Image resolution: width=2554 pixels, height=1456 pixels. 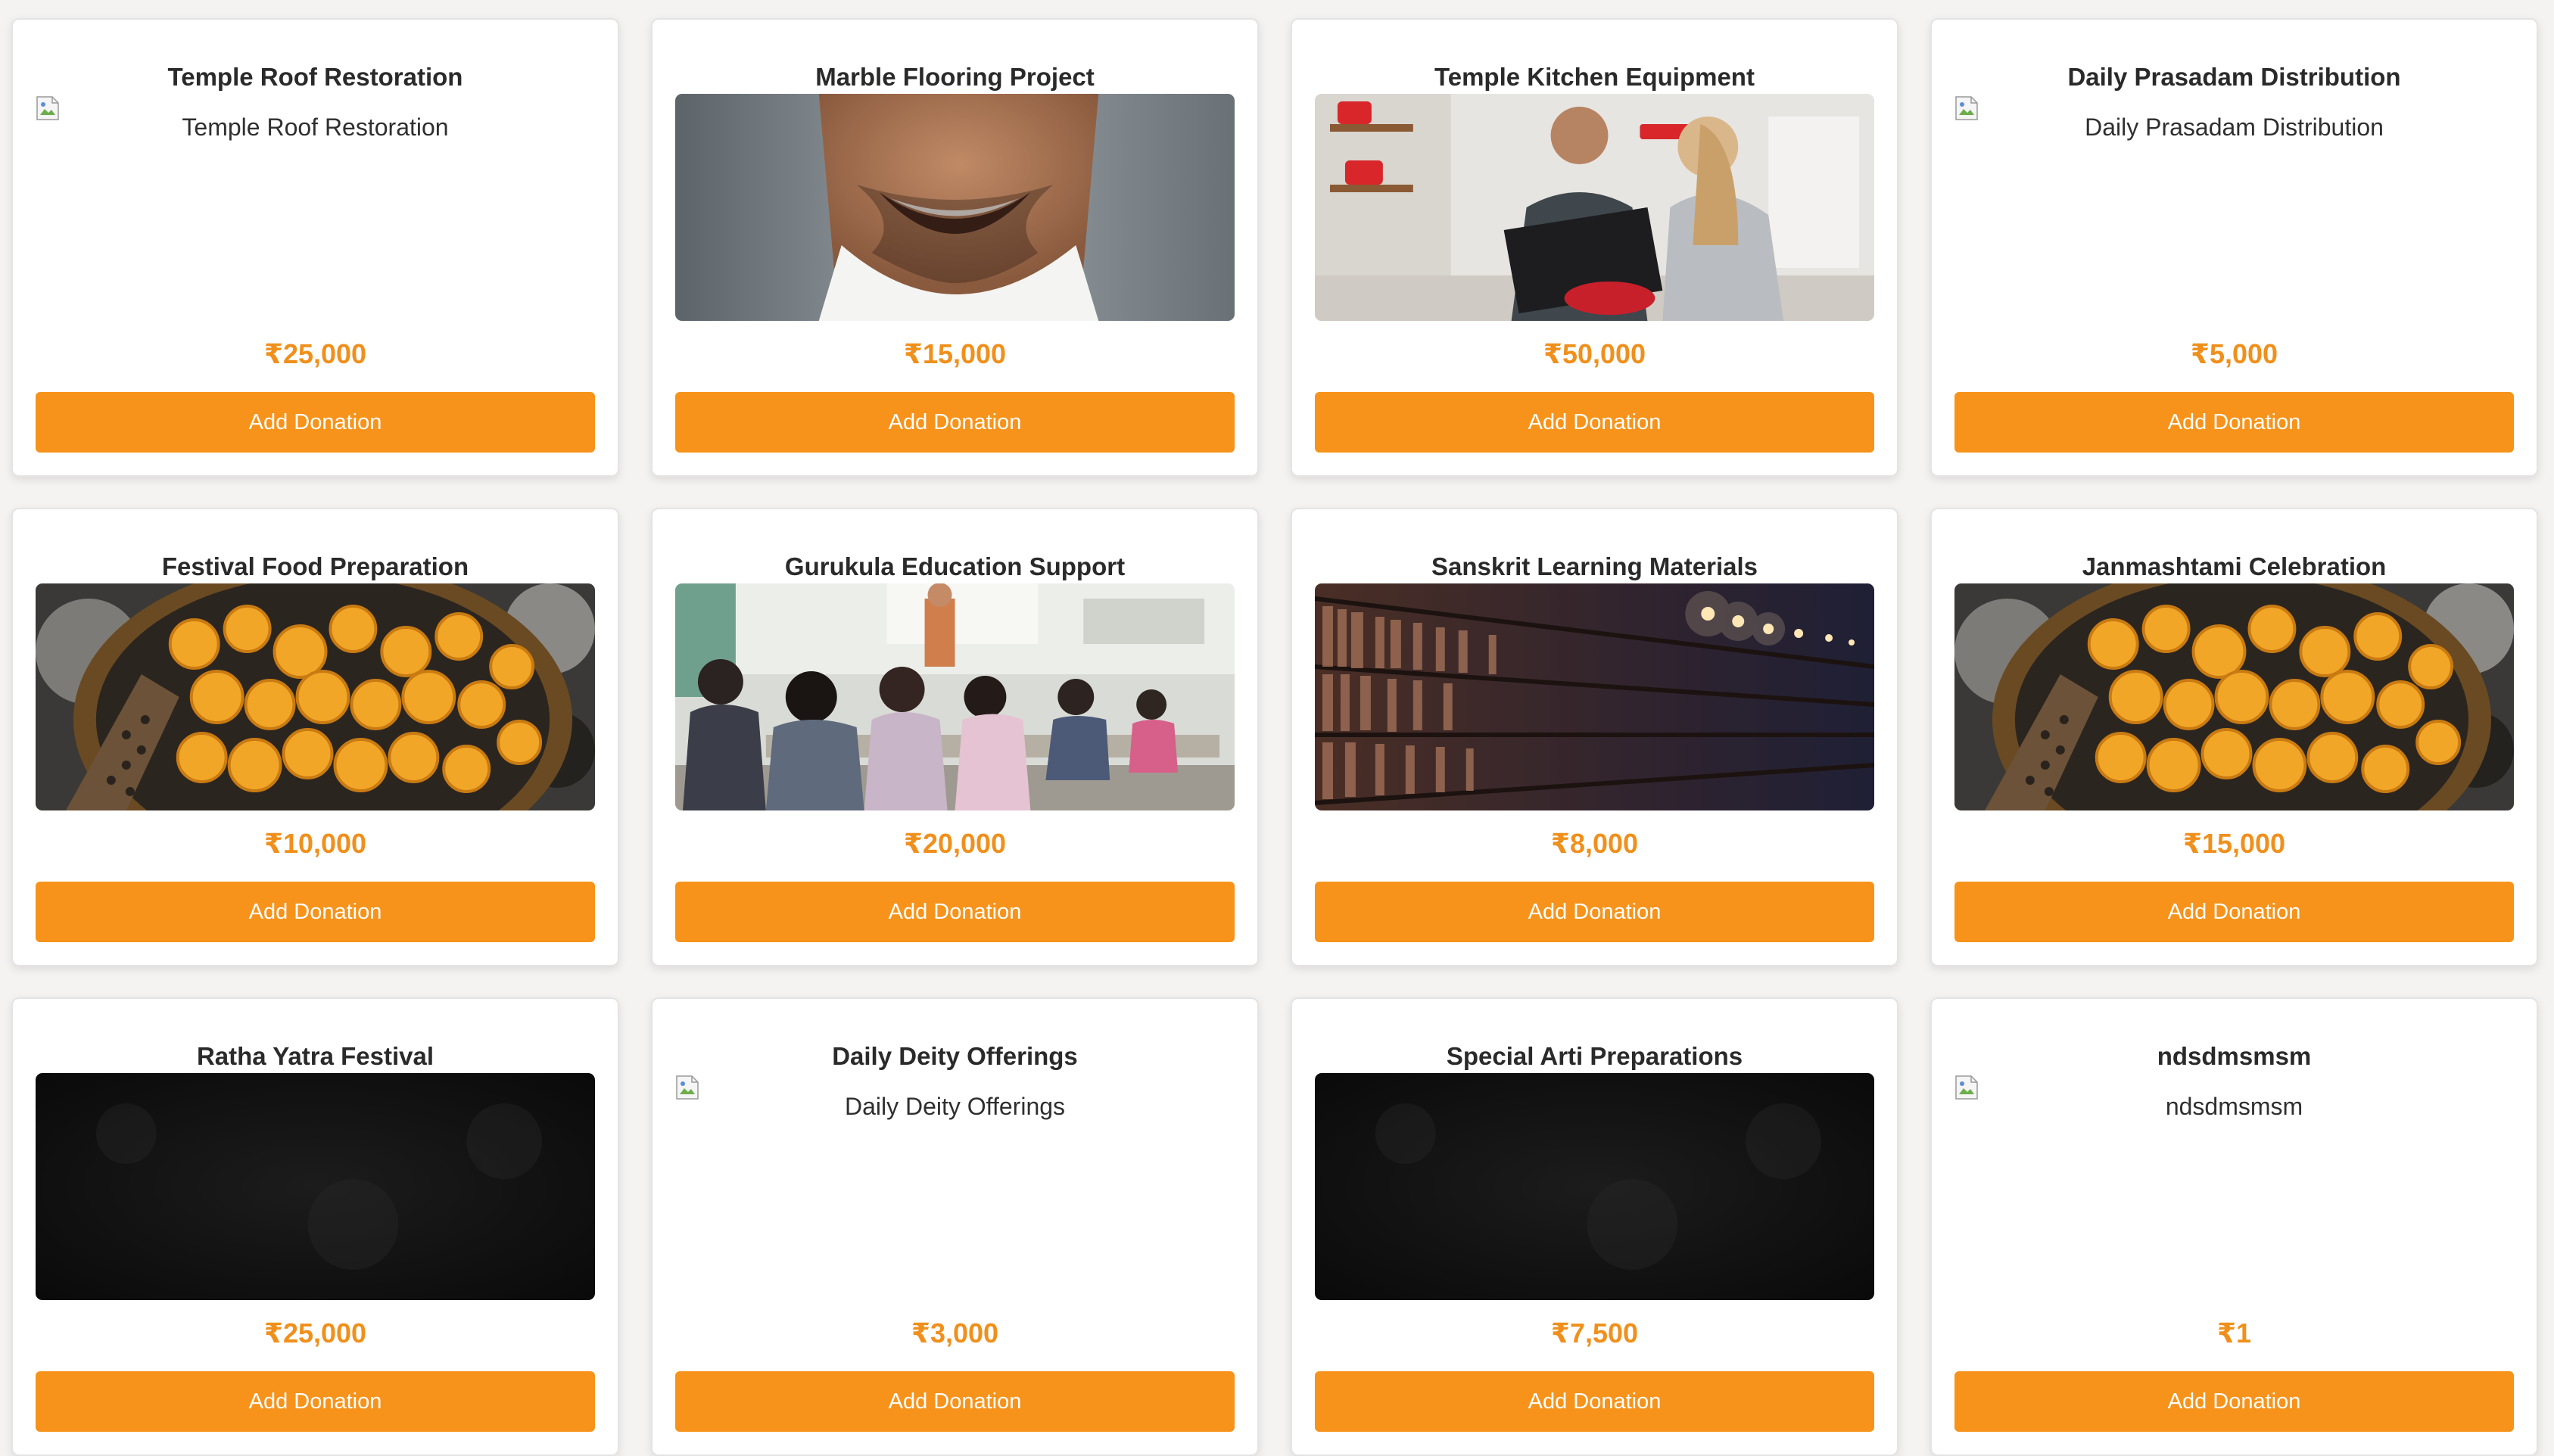 I want to click on card-title: Daily Deity Offerings, so click(x=955, y=1056).